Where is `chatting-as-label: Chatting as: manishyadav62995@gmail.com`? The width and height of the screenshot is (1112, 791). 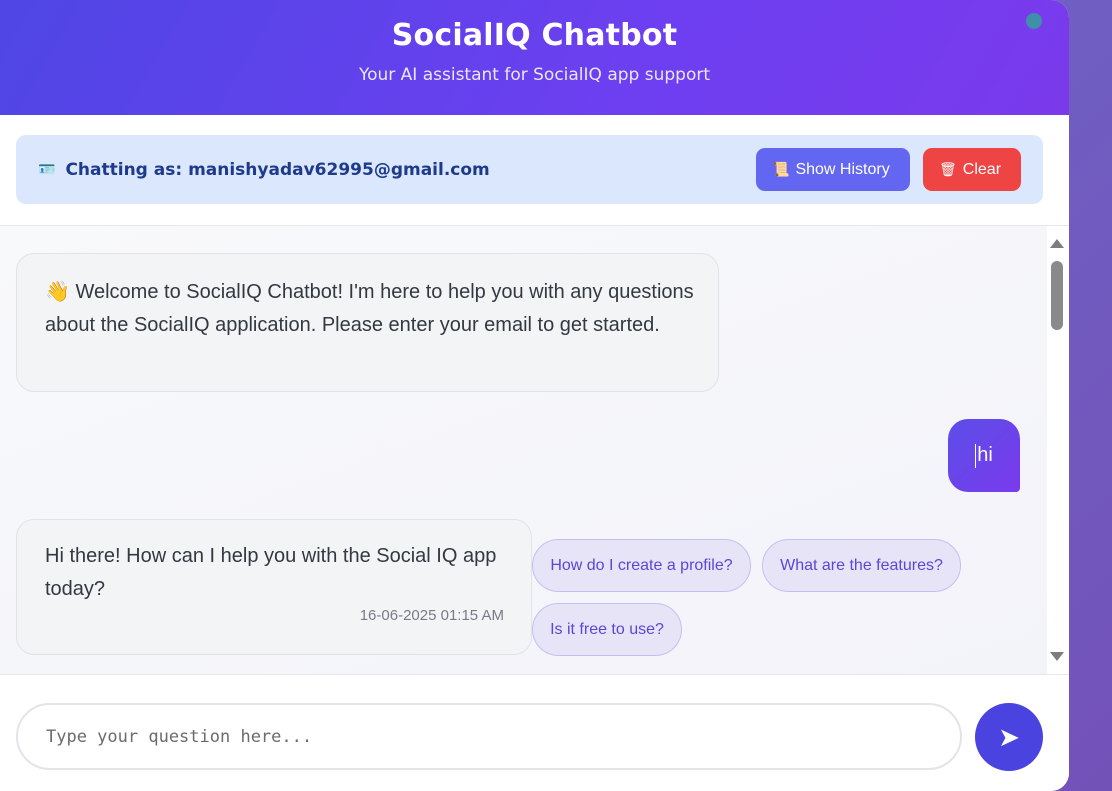
chatting-as-label: Chatting as: manishyadav62995@gmail.com is located at coordinates (277, 169).